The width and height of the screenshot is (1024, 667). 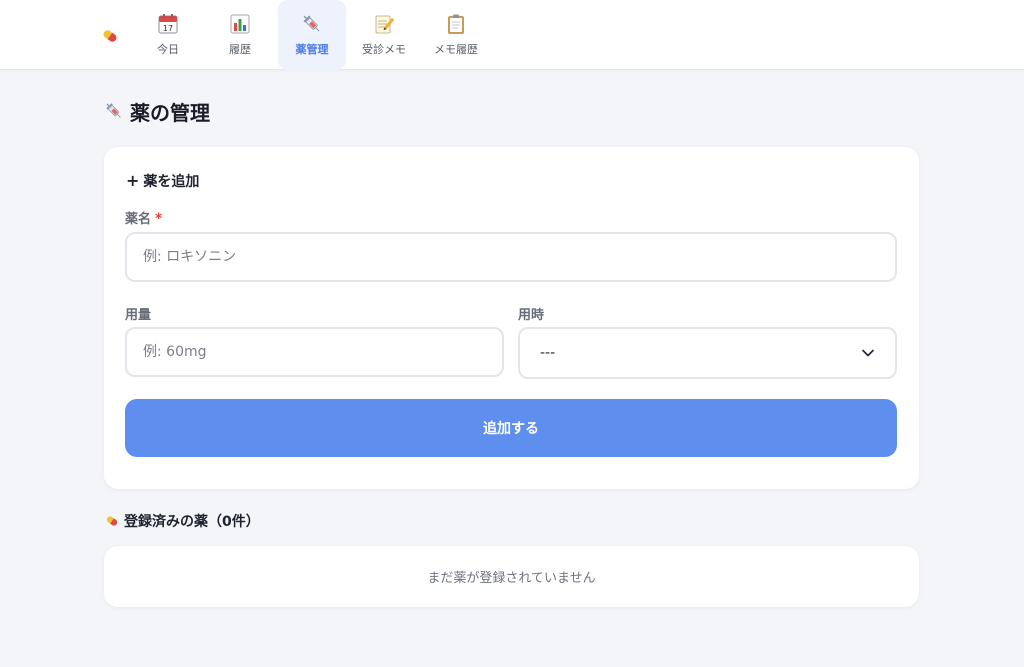 What do you see at coordinates (168, 28) in the screenshot?
I see `svg-text: 17` at bounding box center [168, 28].